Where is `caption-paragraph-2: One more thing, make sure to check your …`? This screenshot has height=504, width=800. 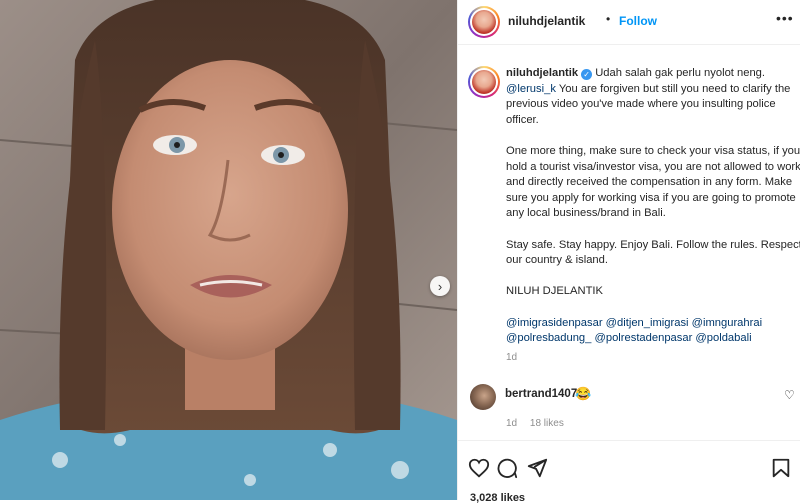 caption-paragraph-2: One more thing, make sure to check your … is located at coordinates (653, 182).